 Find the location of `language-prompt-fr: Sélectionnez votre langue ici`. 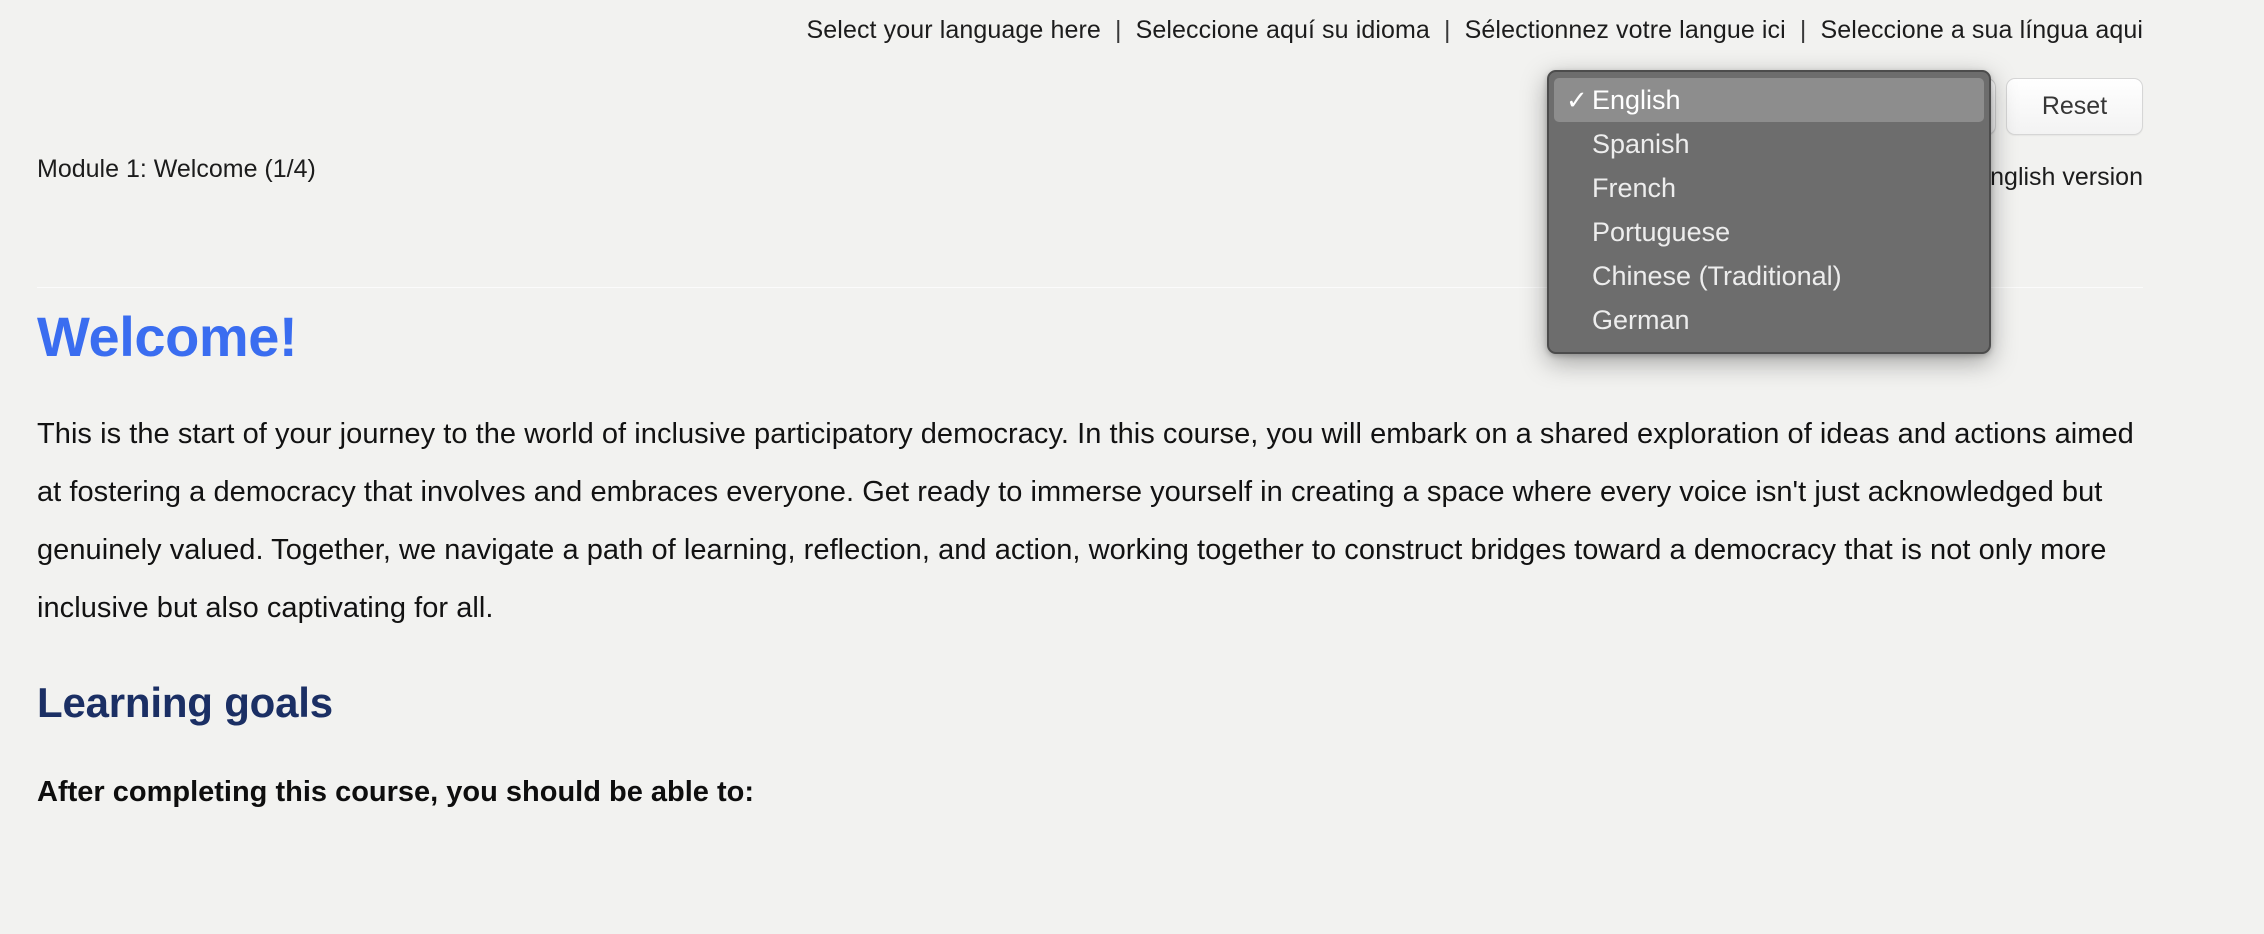

language-prompt-fr: Sélectionnez votre langue ici is located at coordinates (1625, 30).